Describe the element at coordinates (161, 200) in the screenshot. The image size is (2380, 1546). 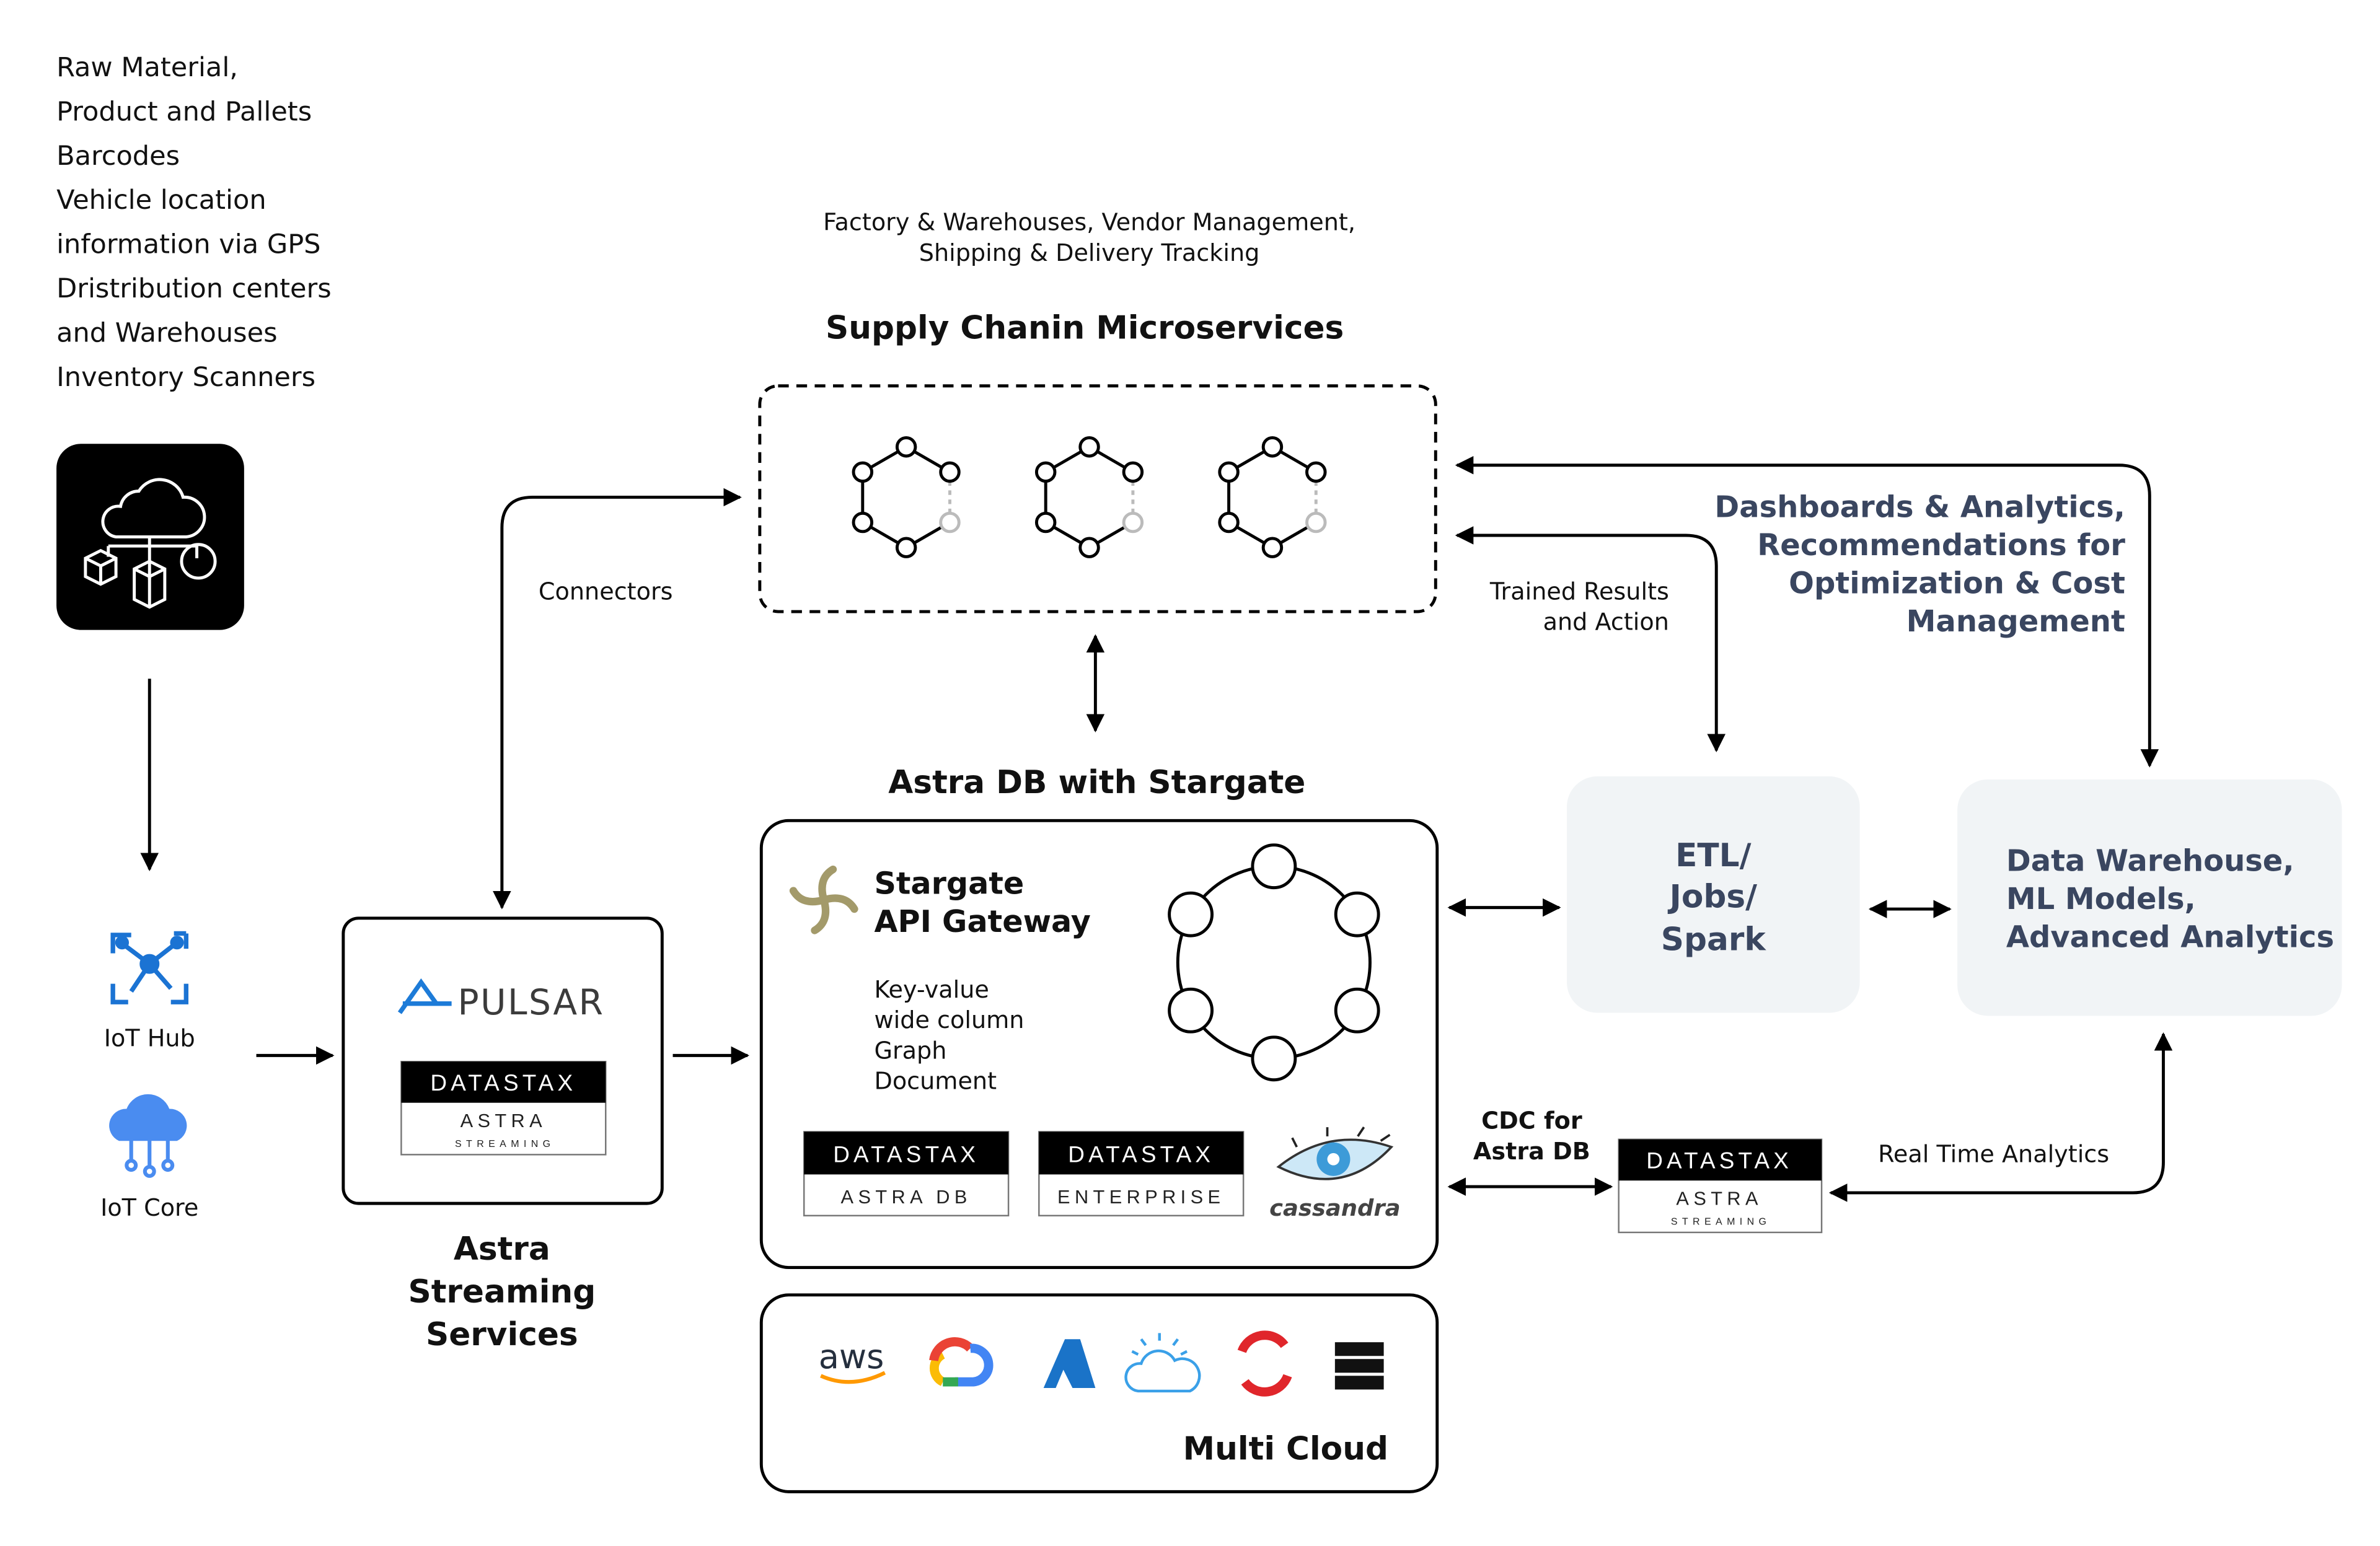
I see `source-line: Vehicle location` at that location.